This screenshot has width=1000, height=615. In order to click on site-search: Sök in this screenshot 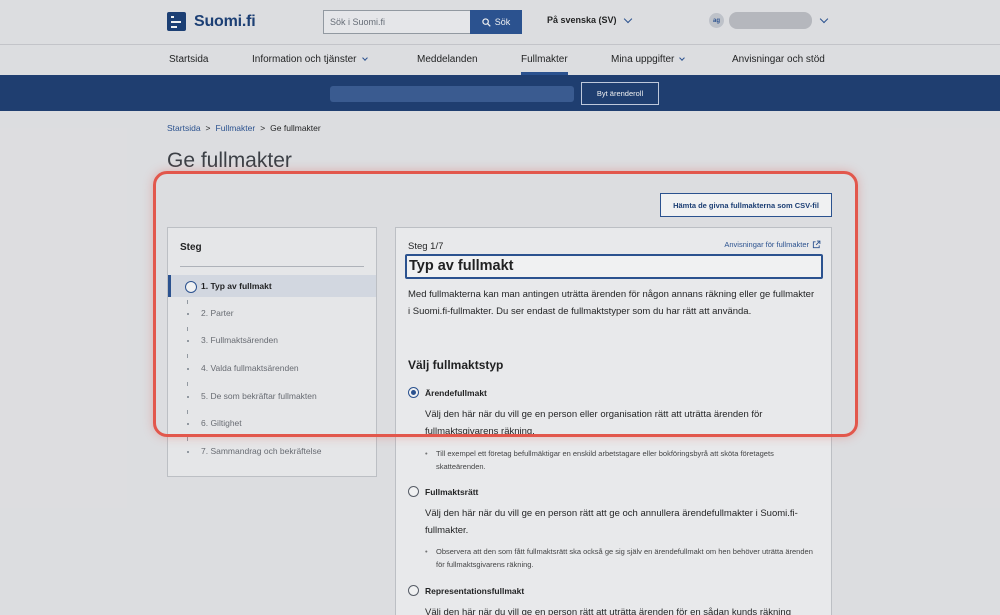, I will do `click(422, 22)`.